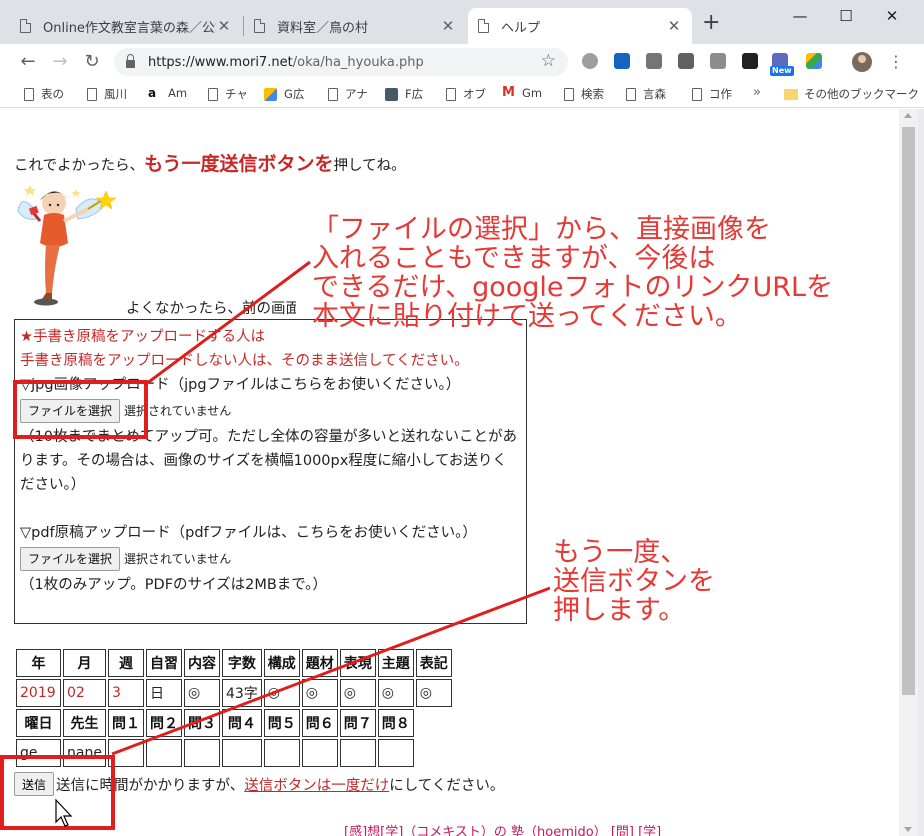 The image size is (924, 836). I want to click on google-ads-icon, so click(270, 94).